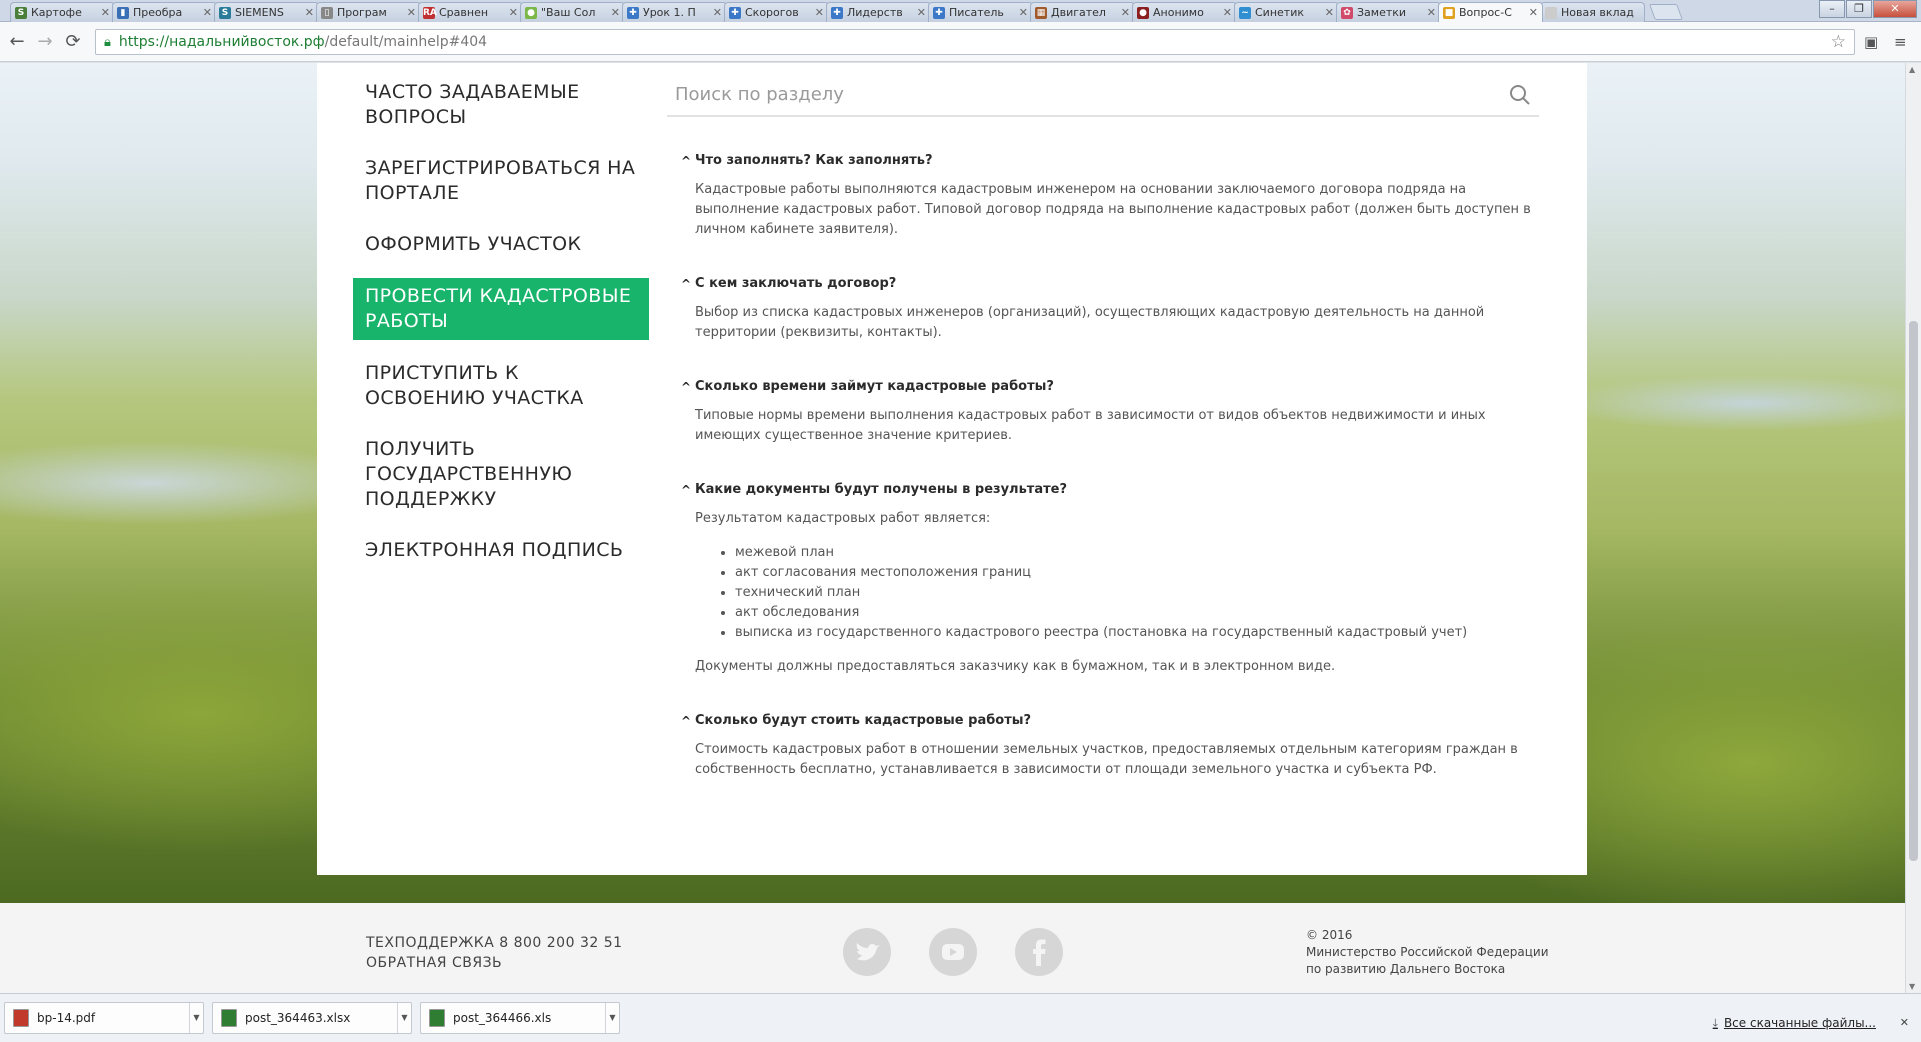 This screenshot has height=1042, width=1921. I want to click on download-item: post_364466.xls ▼, so click(520, 1018).